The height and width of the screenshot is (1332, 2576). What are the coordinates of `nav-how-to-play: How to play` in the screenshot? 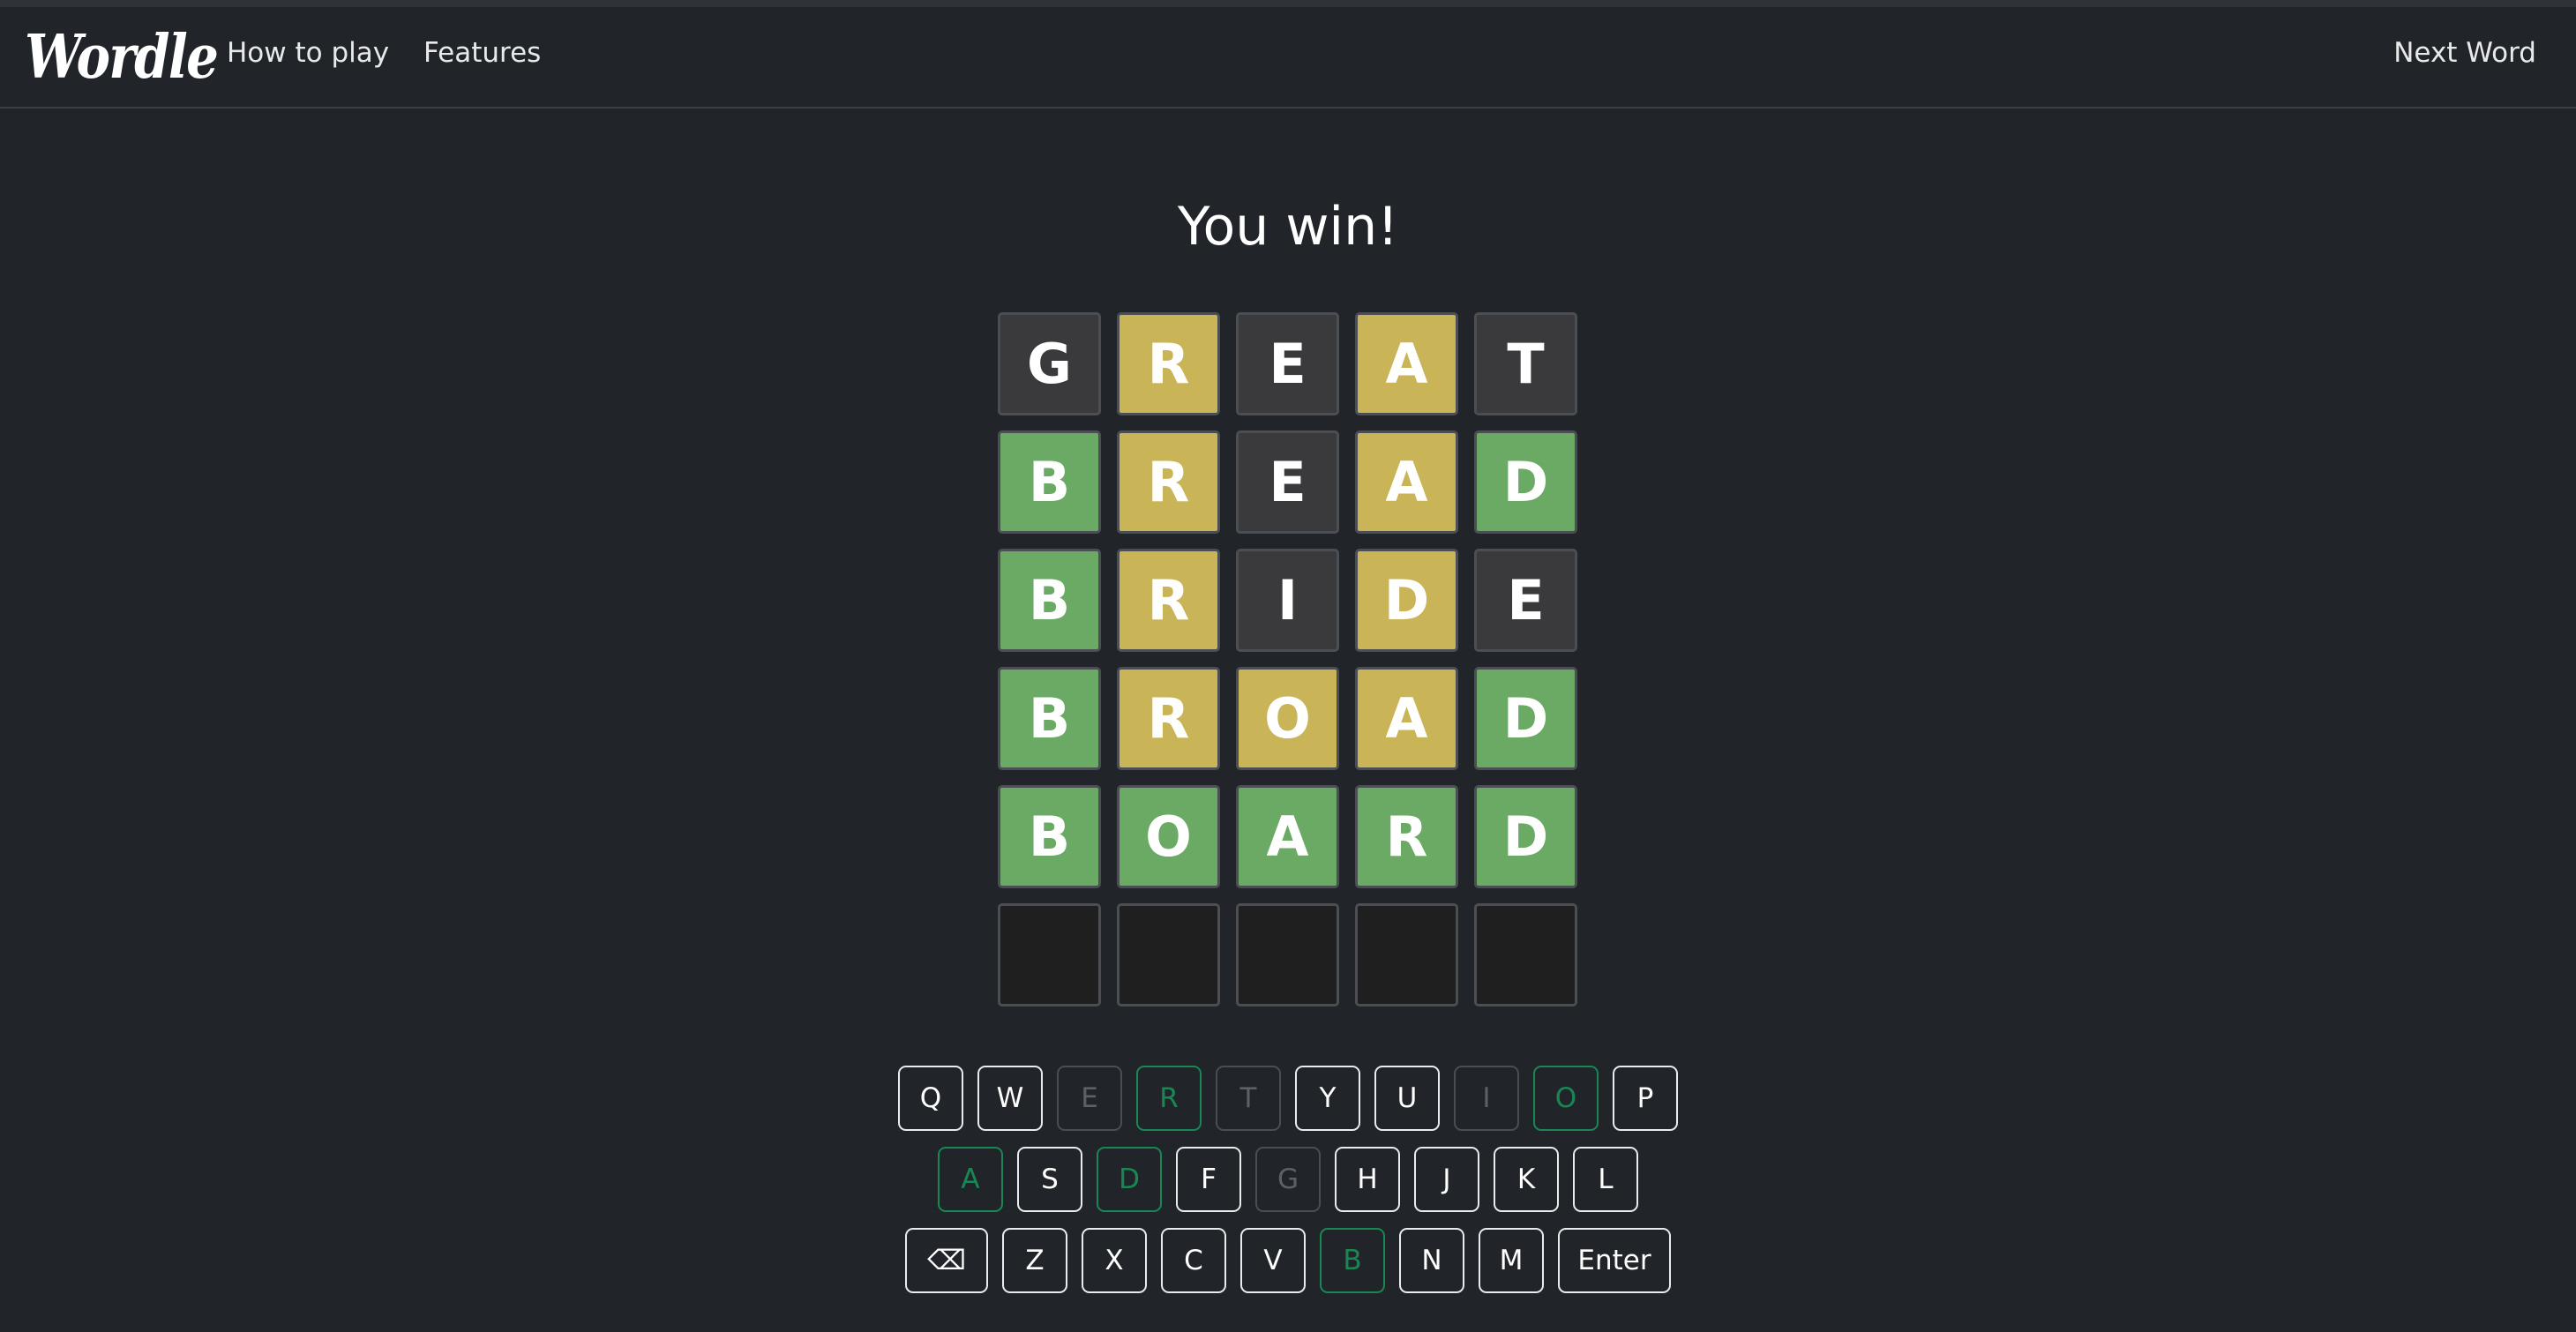 It's located at (308, 53).